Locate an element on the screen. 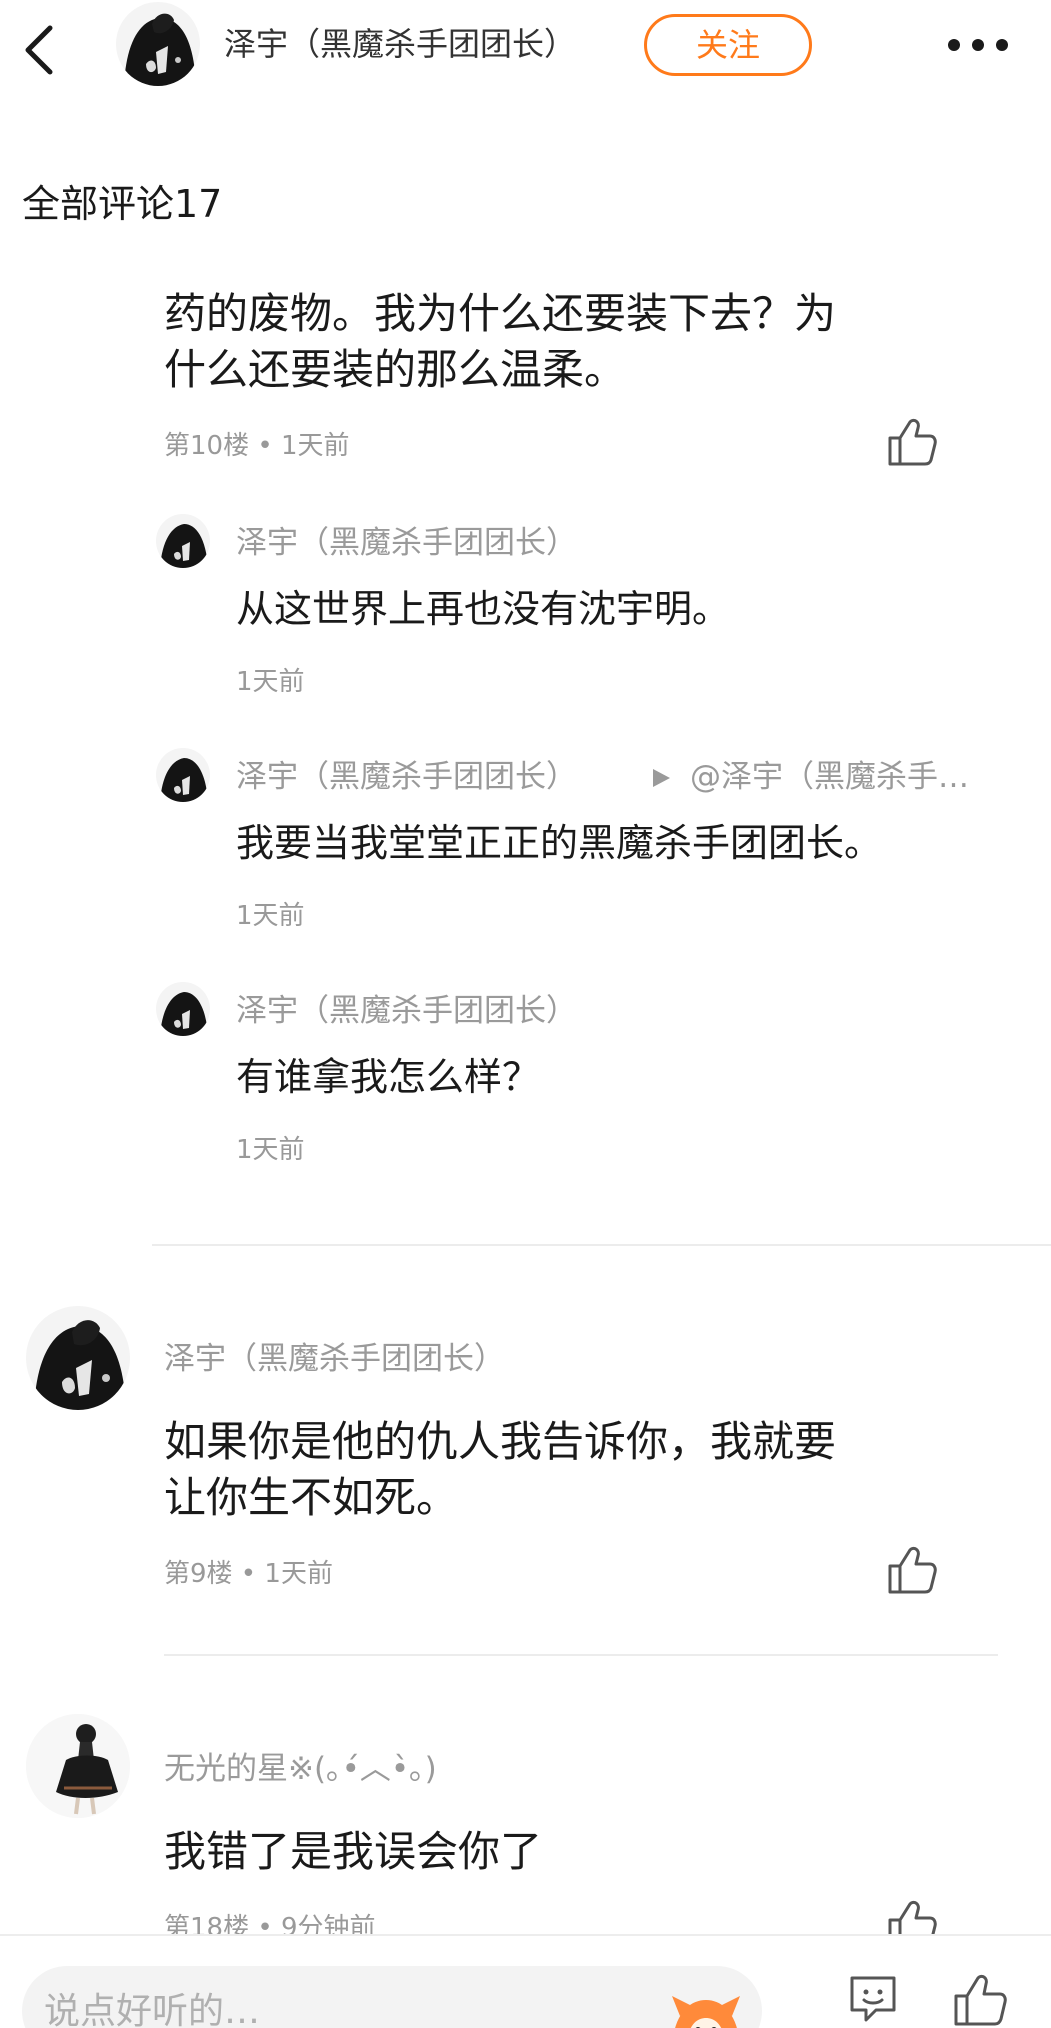 The height and width of the screenshot is (2028, 1051). back-chevron-icon is located at coordinates (40, 50).